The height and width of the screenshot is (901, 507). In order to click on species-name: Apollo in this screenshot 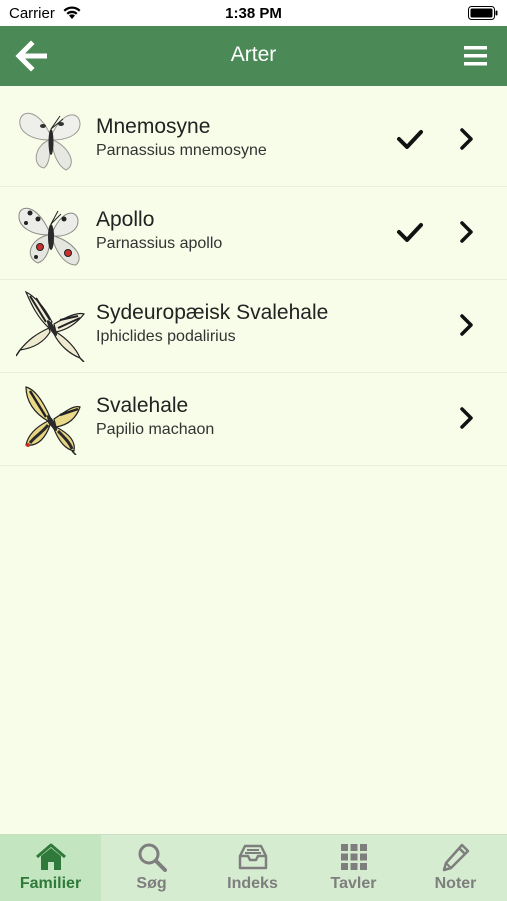, I will do `click(125, 219)`.